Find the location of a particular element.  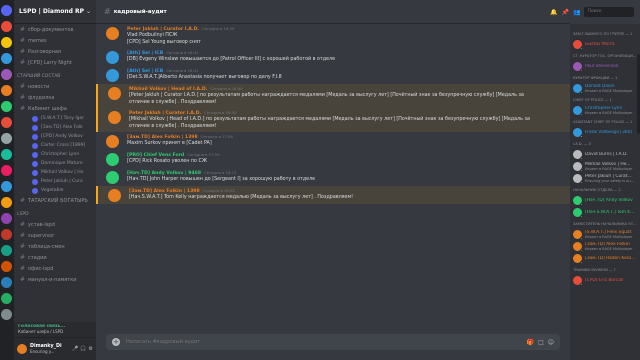

channel-item: # memes is located at coordinates (55, 40).